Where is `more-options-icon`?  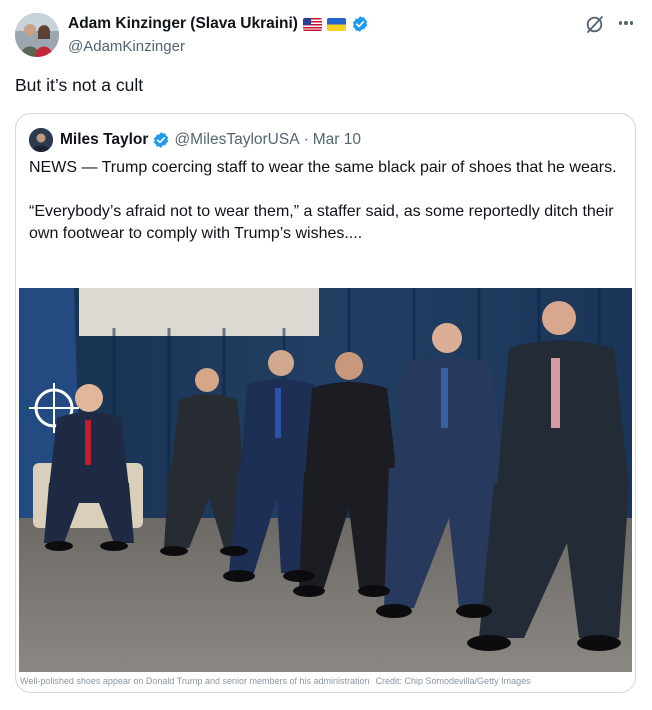
more-options-icon is located at coordinates (626, 23).